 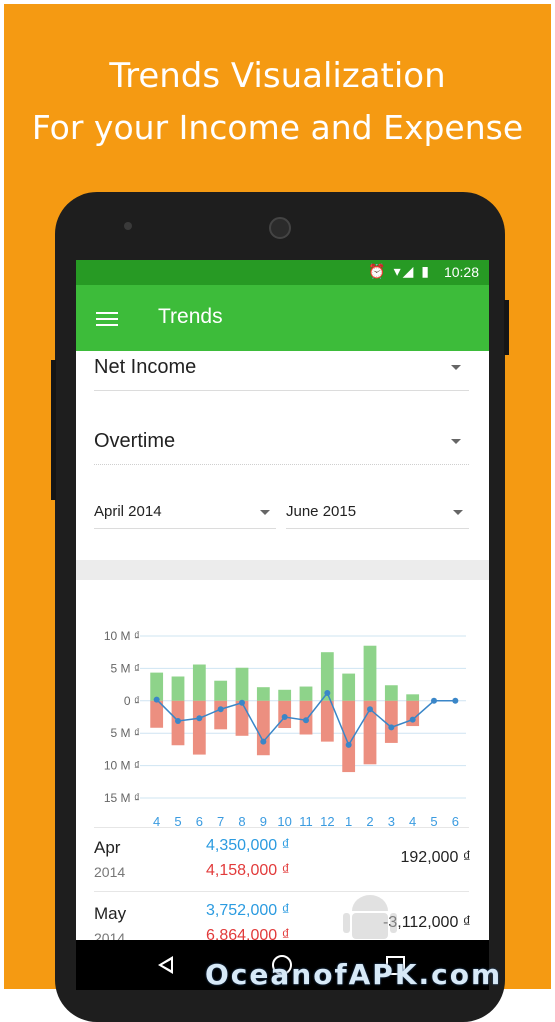 What do you see at coordinates (145, 367) in the screenshot?
I see `metric-value: Net Income` at bounding box center [145, 367].